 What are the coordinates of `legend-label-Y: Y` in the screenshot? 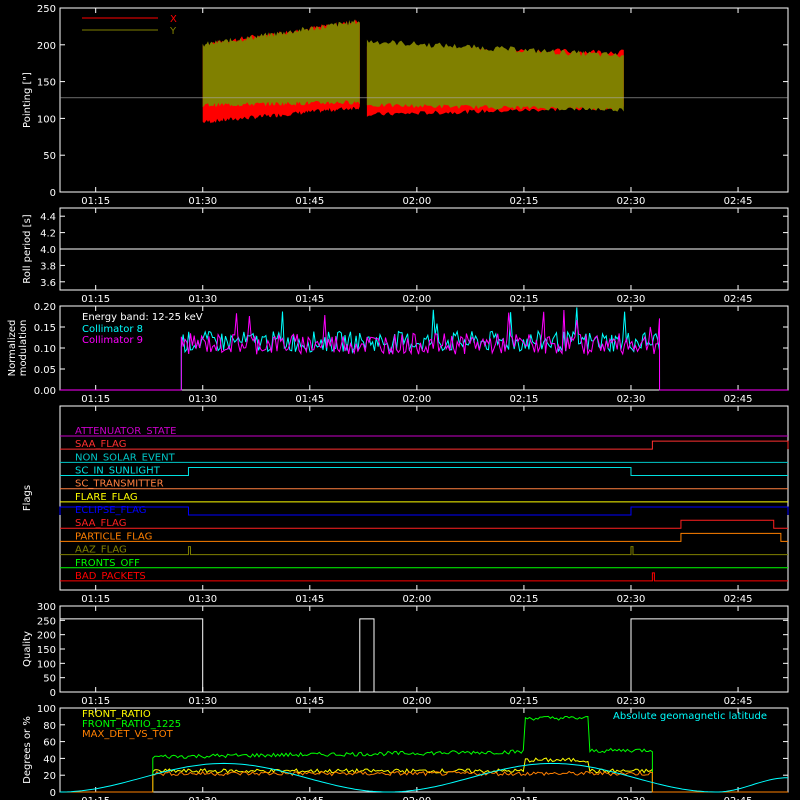 It's located at (173, 31).